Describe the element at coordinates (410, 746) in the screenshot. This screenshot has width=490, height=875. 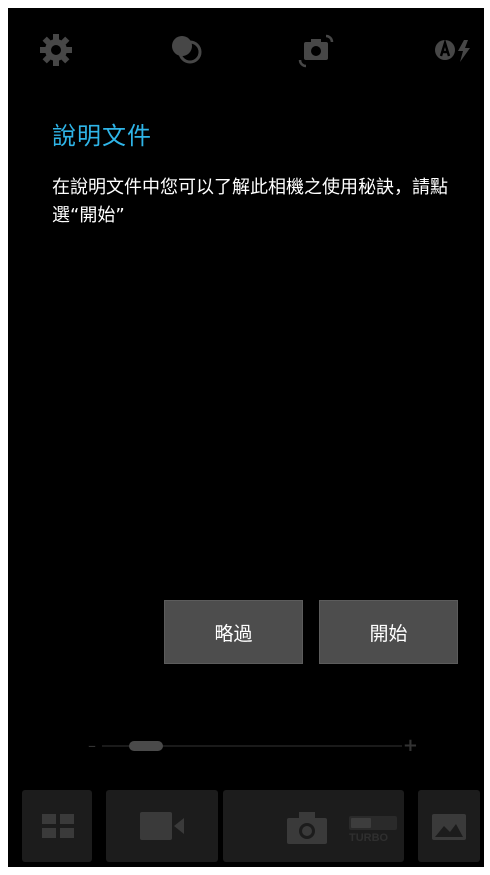
I see `zoom-in-label: +` at that location.